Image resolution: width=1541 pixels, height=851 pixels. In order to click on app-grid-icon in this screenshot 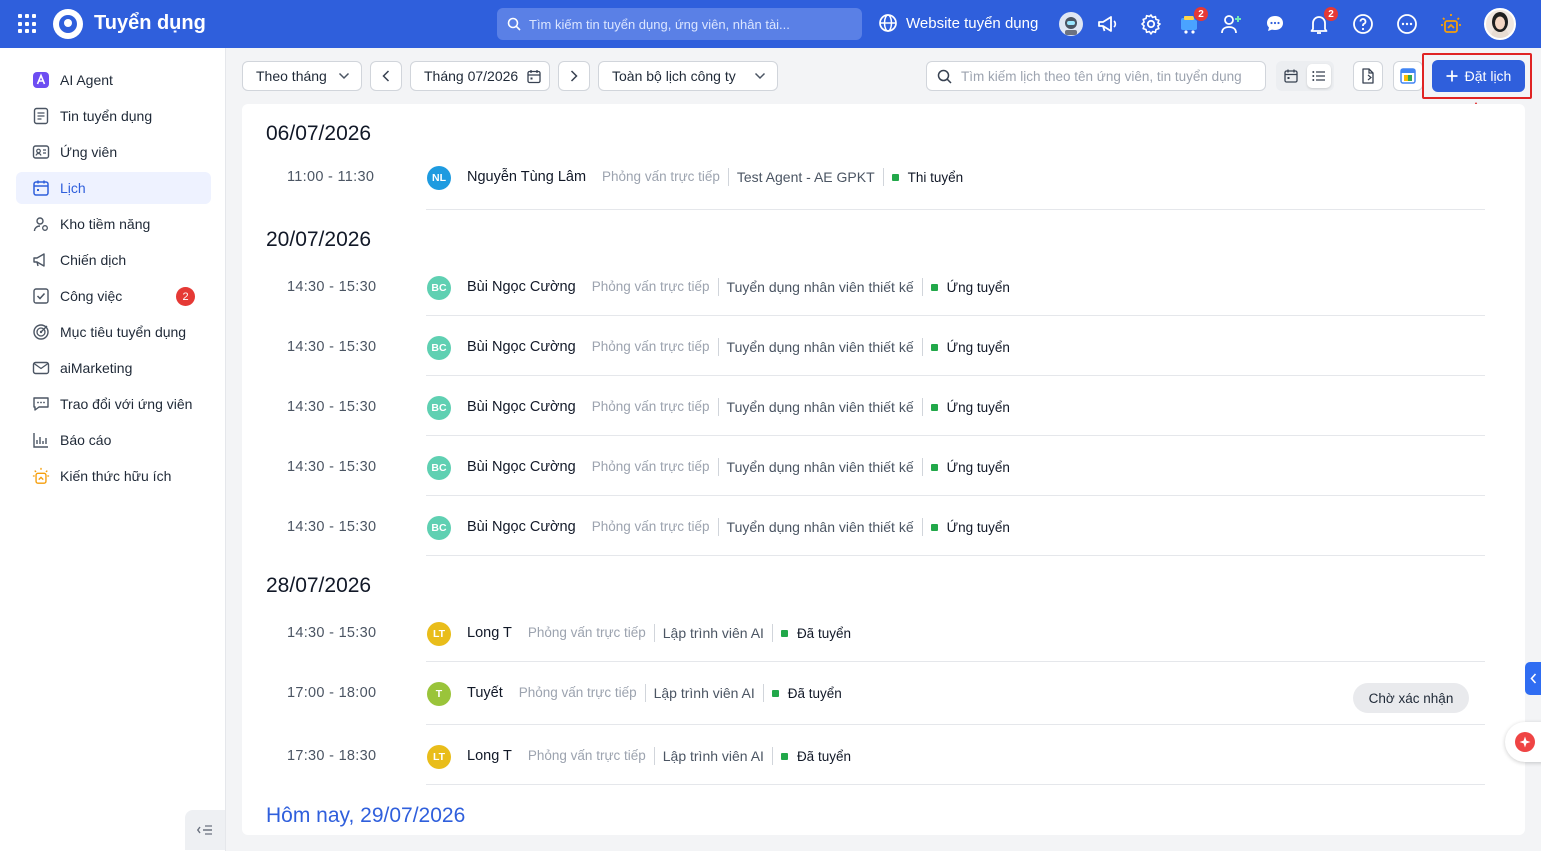, I will do `click(28, 24)`.